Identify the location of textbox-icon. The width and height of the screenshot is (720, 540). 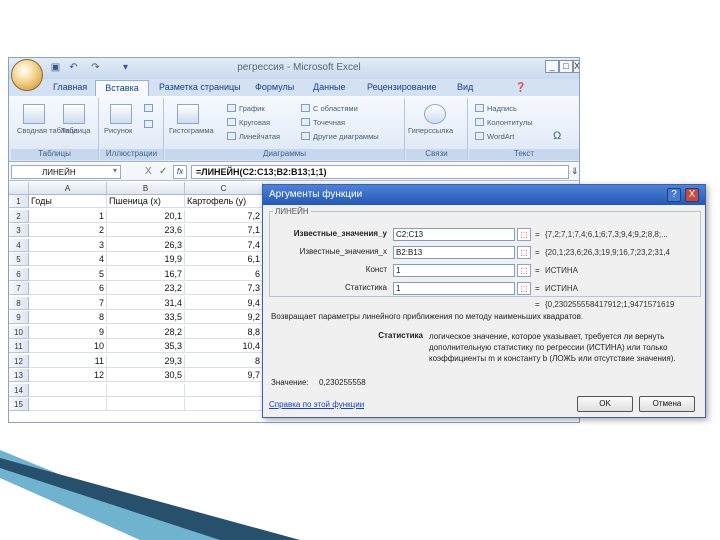
(479, 108).